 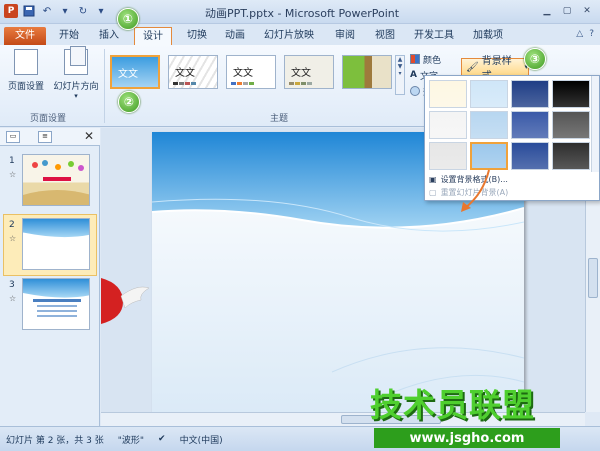 I want to click on theme-name: "波形", so click(x=131, y=440).